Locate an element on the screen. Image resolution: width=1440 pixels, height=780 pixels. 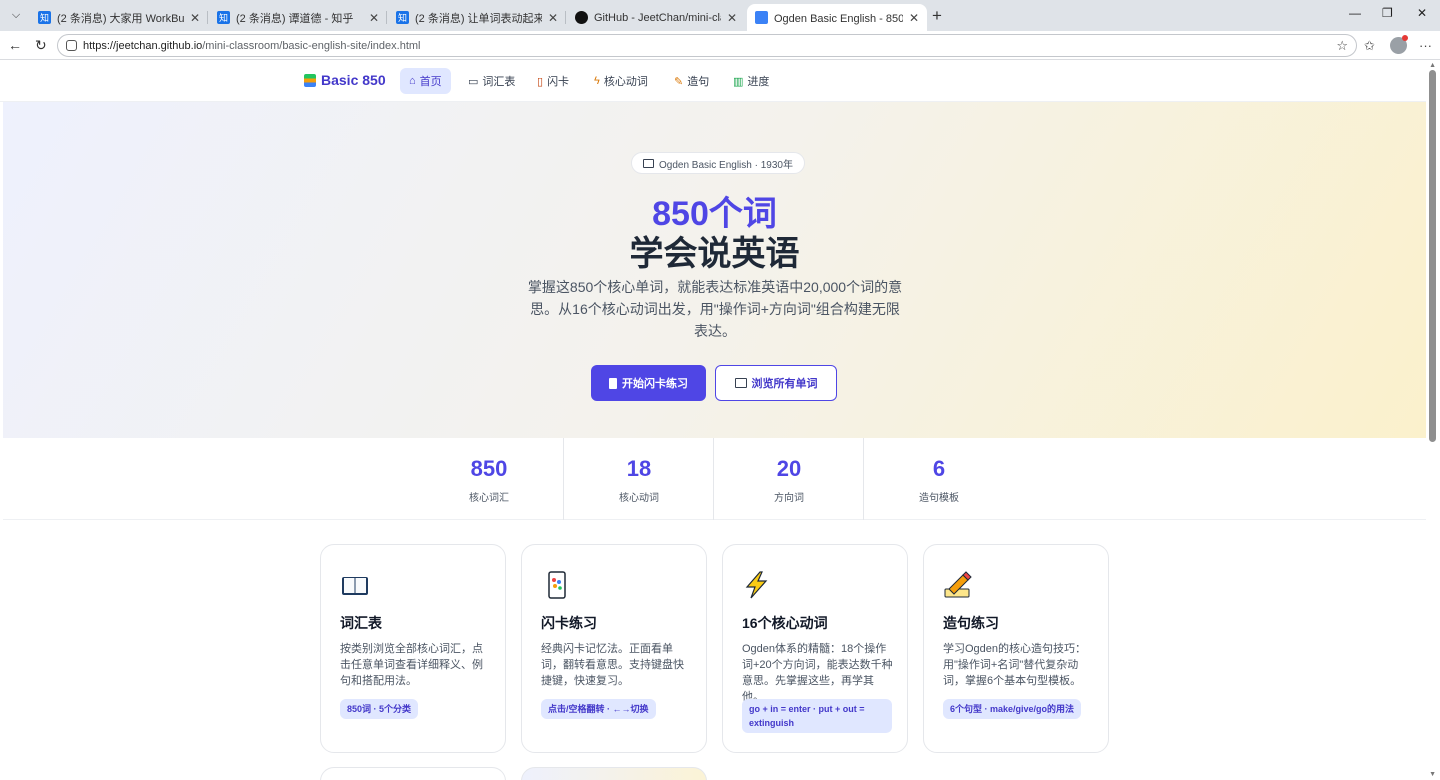
tab-search-chevron-icon: ⌵ is located at coordinates (16, 15).